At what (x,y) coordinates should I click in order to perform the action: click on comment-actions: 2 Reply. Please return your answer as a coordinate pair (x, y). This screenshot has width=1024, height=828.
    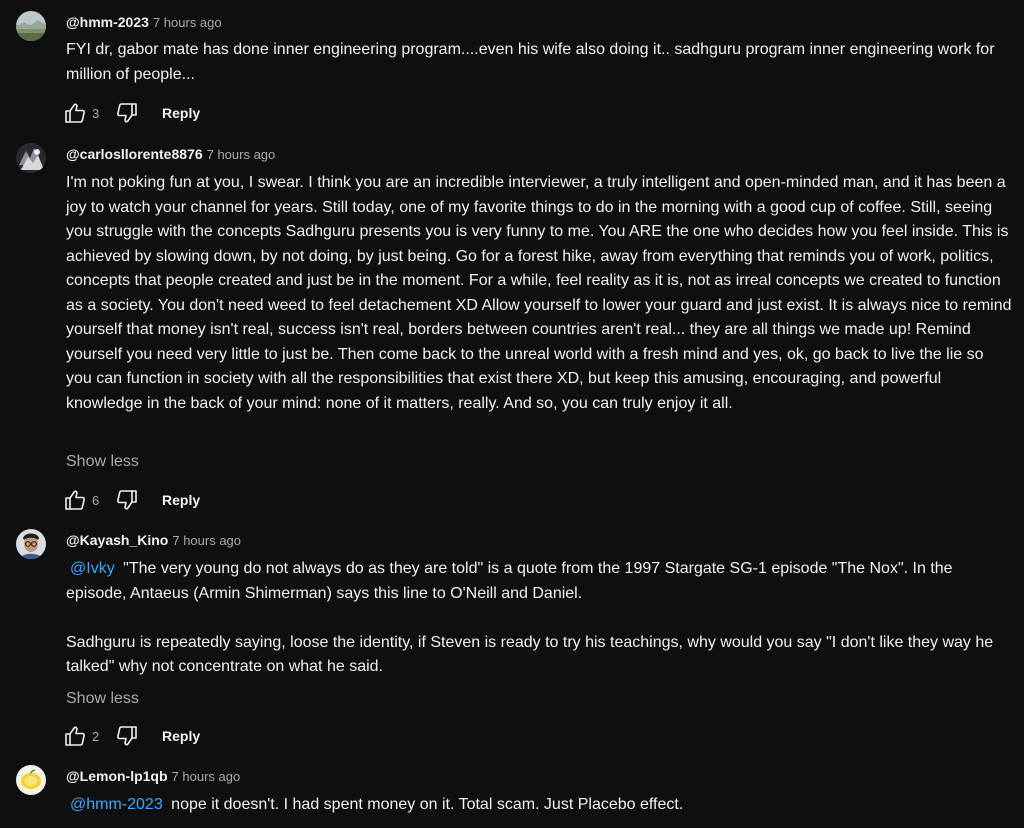
    Looking at the image, I should click on (130, 736).